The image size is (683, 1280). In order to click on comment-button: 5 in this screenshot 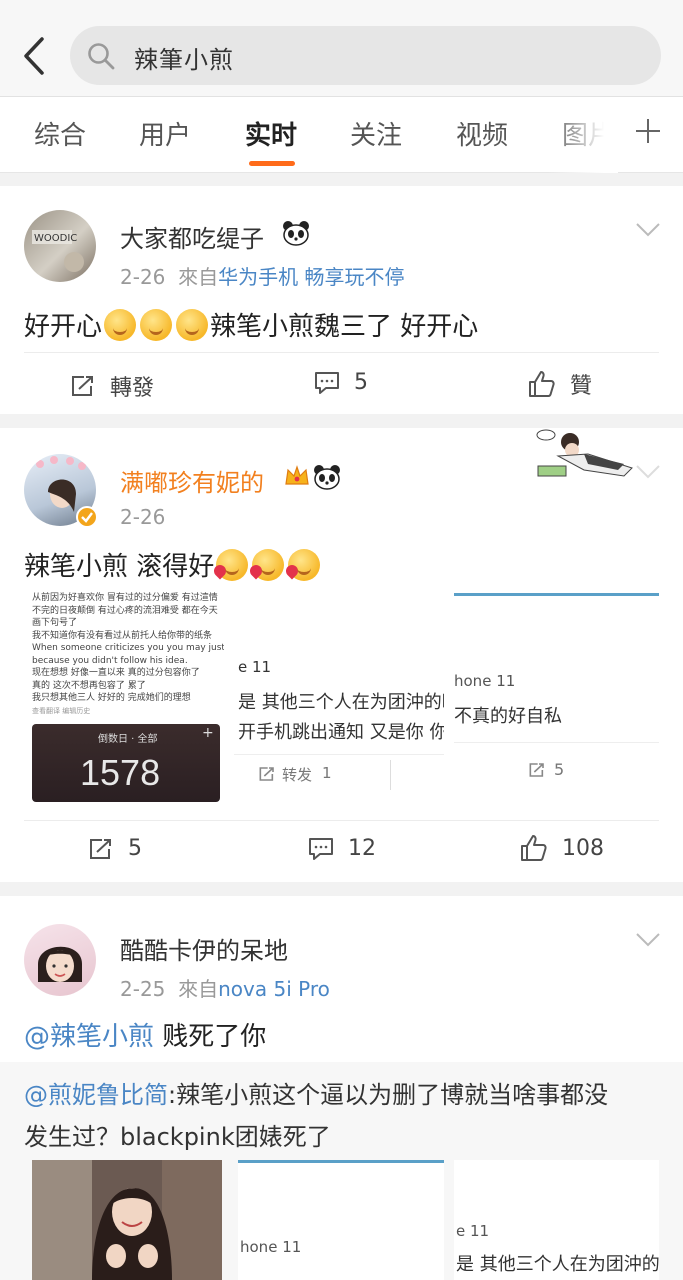, I will do `click(341, 382)`.